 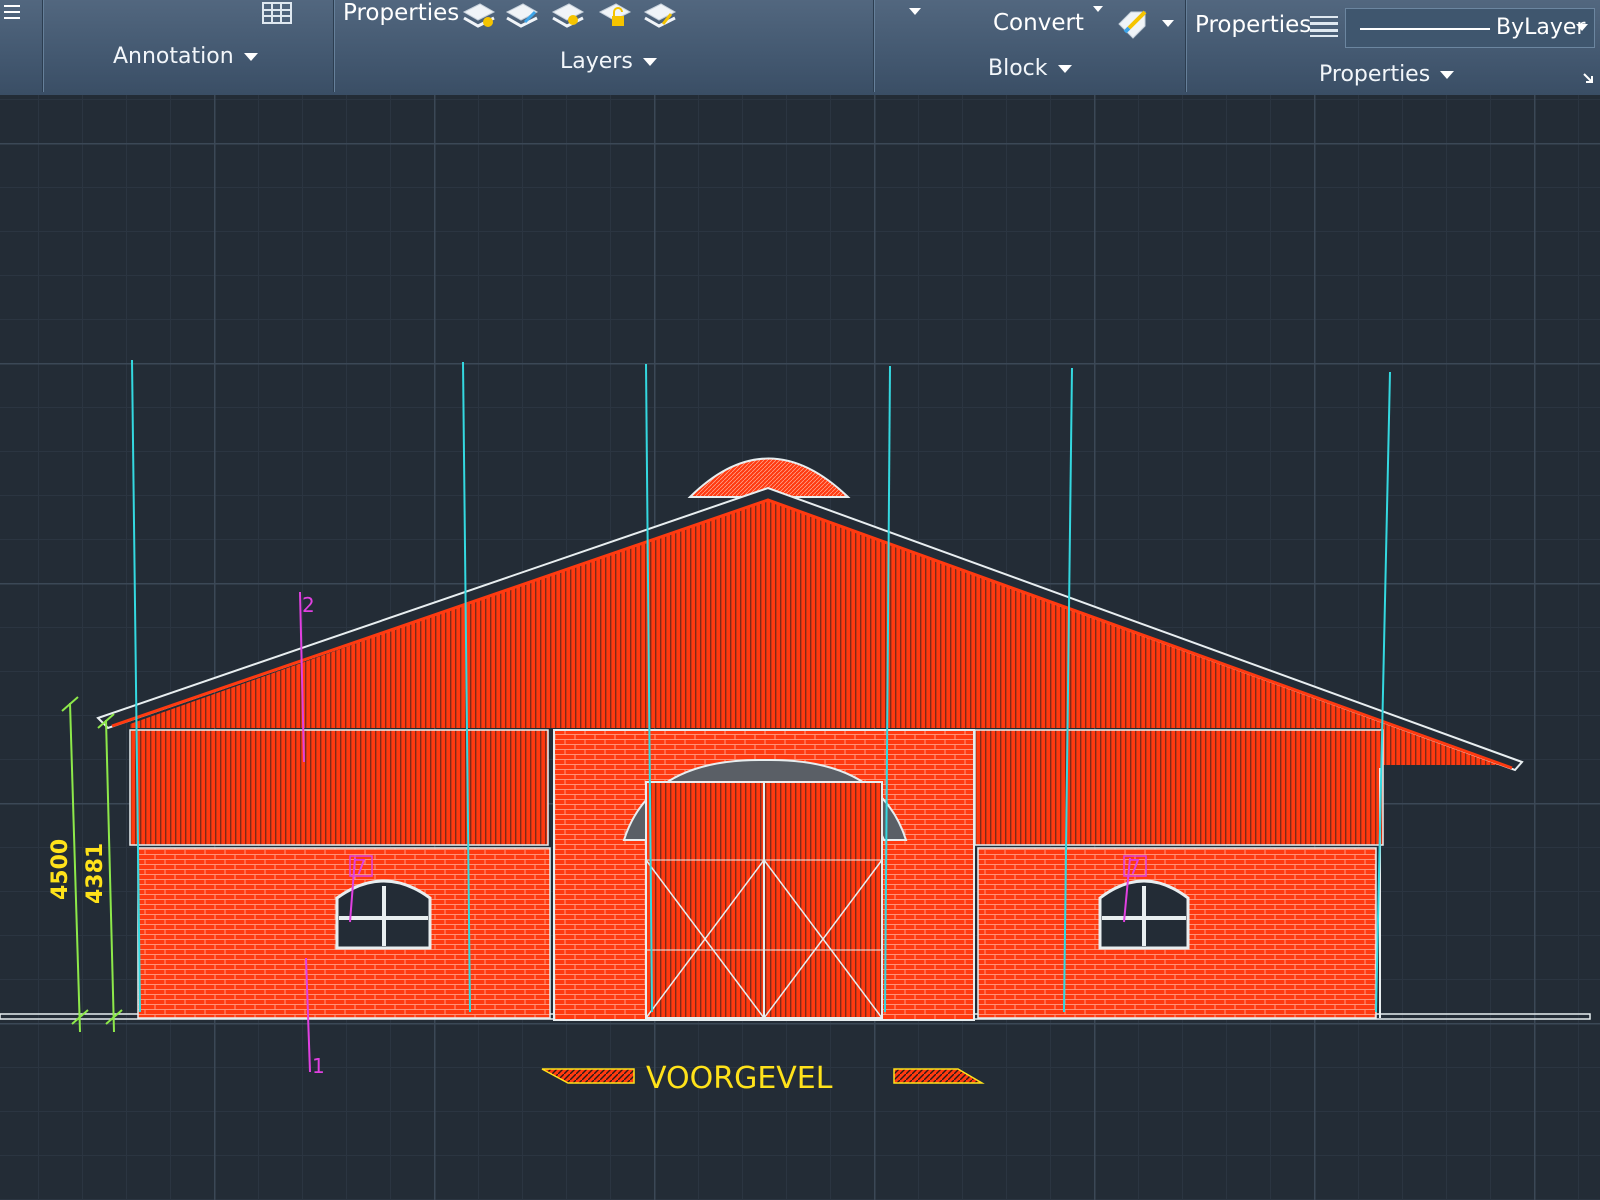 I want to click on annotation-panel-title: Annotation, so click(x=185, y=56).